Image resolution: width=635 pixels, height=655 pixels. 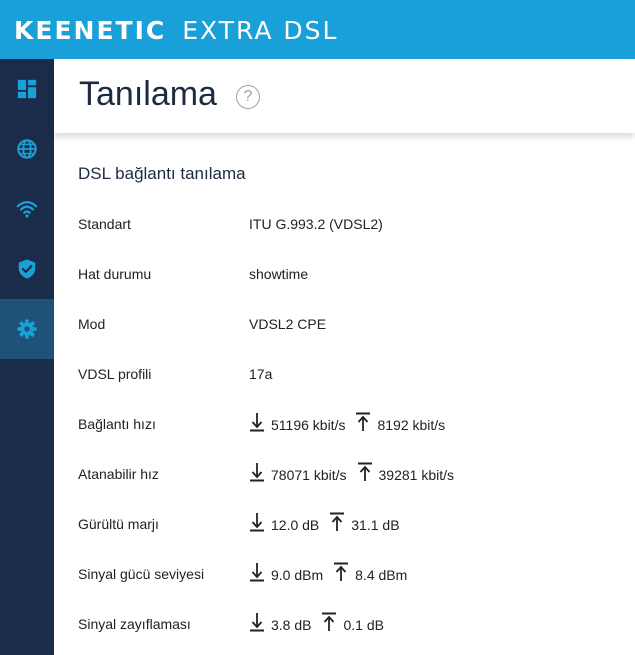 I want to click on sidebar-item-wifi, so click(x=27, y=209).